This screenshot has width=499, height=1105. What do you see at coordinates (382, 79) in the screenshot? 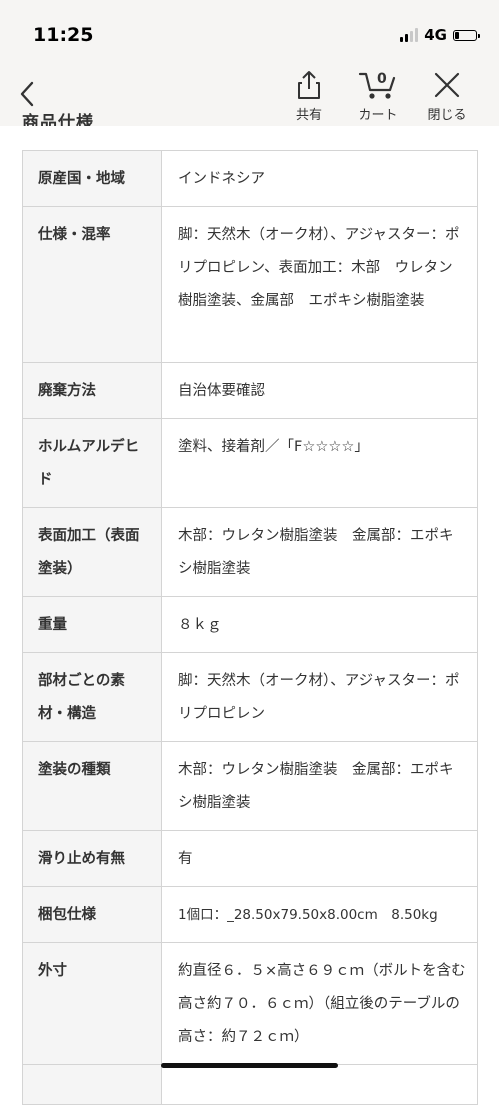
I see `cart-count-badge: 0` at bounding box center [382, 79].